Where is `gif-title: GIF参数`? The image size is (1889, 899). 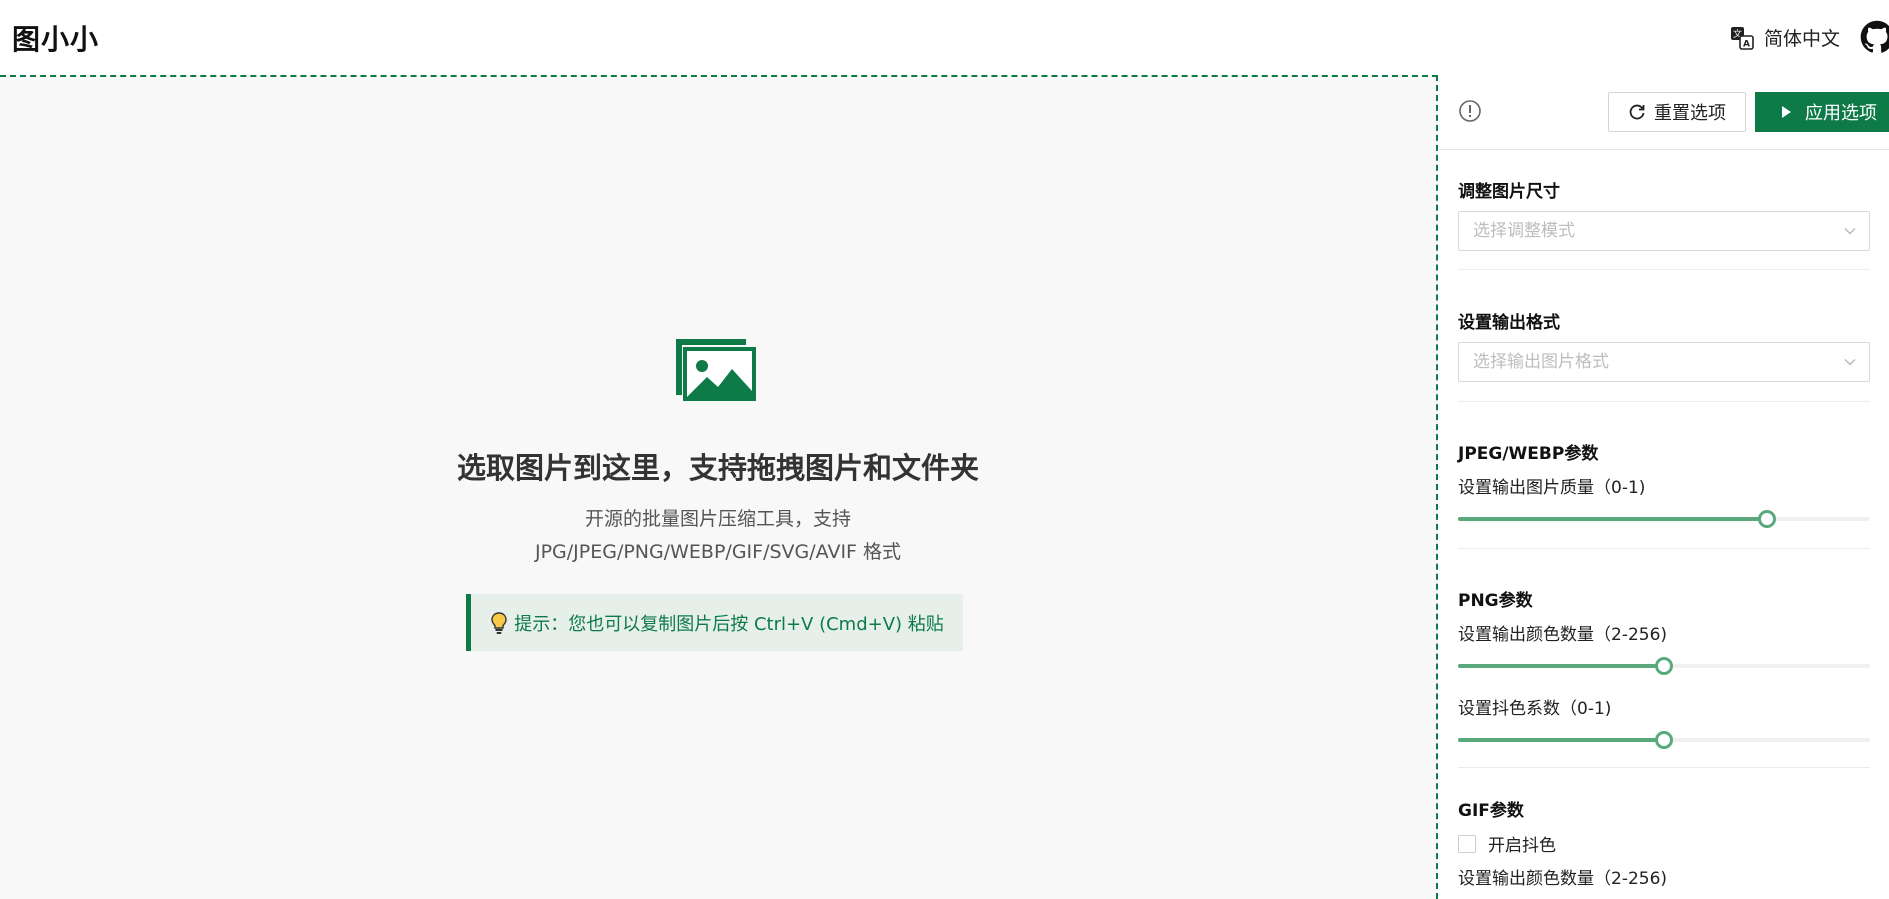
gif-title: GIF参数 is located at coordinates (1491, 811).